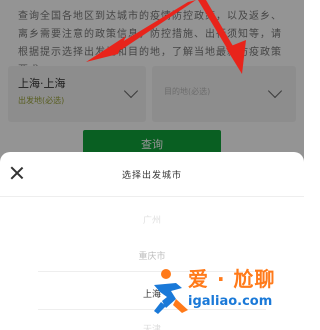 The width and height of the screenshot is (320, 330). I want to click on annotation-arrows, so click(166, 37).